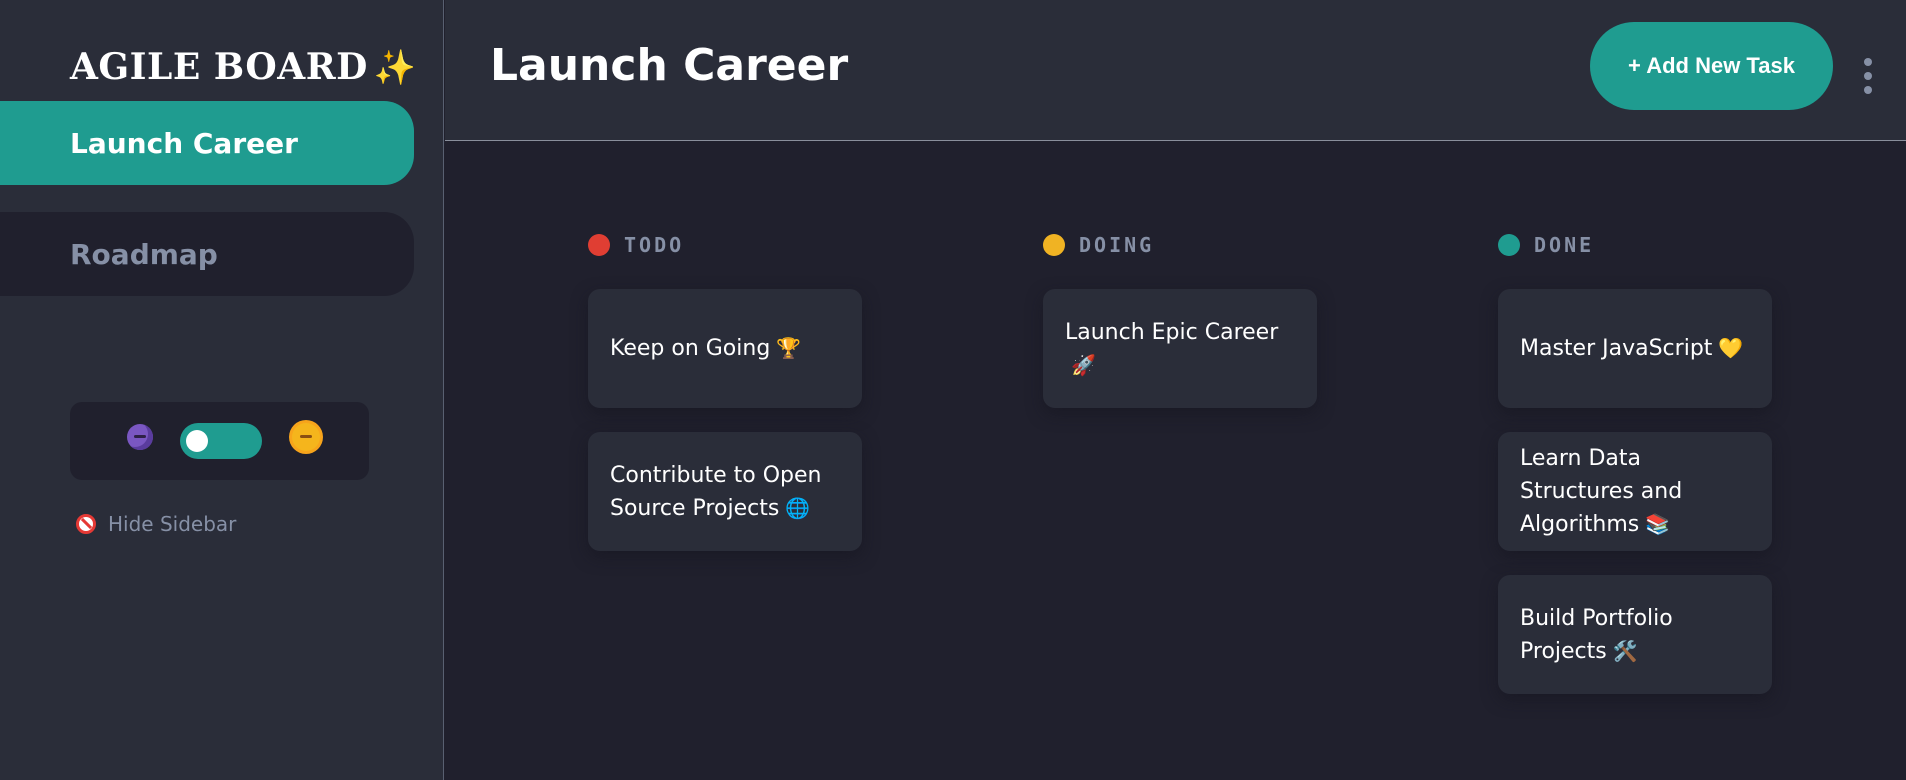  I want to click on brand-title: AGILE BOARD, so click(219, 67).